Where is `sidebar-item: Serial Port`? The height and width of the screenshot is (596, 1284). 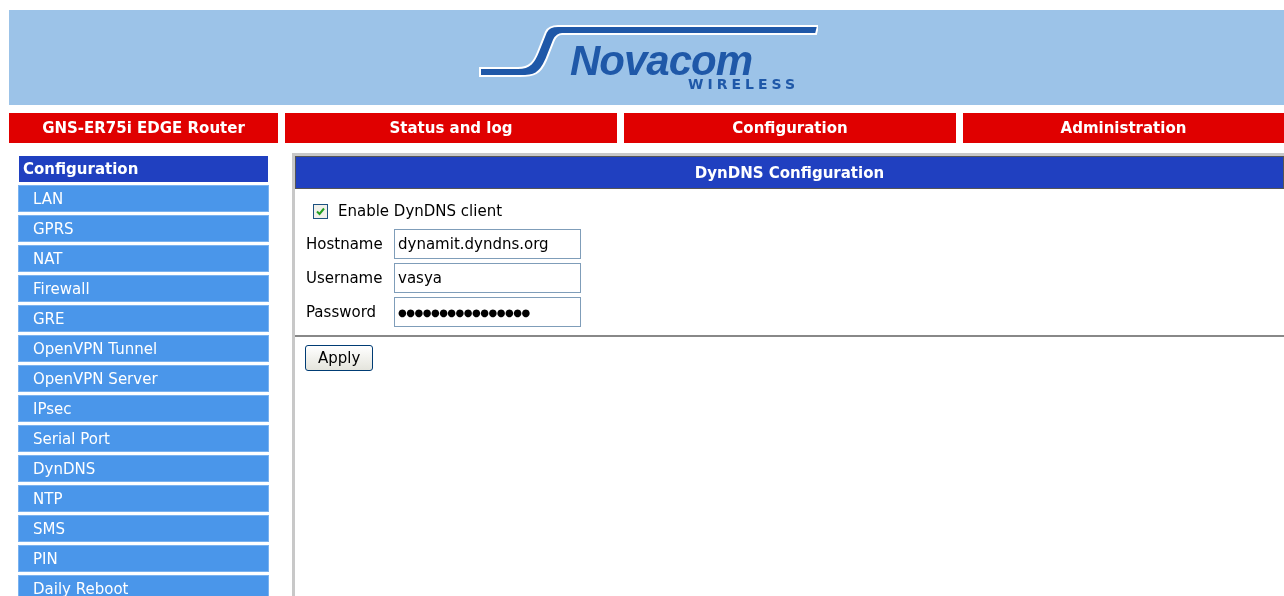 sidebar-item: Serial Port is located at coordinates (143, 438).